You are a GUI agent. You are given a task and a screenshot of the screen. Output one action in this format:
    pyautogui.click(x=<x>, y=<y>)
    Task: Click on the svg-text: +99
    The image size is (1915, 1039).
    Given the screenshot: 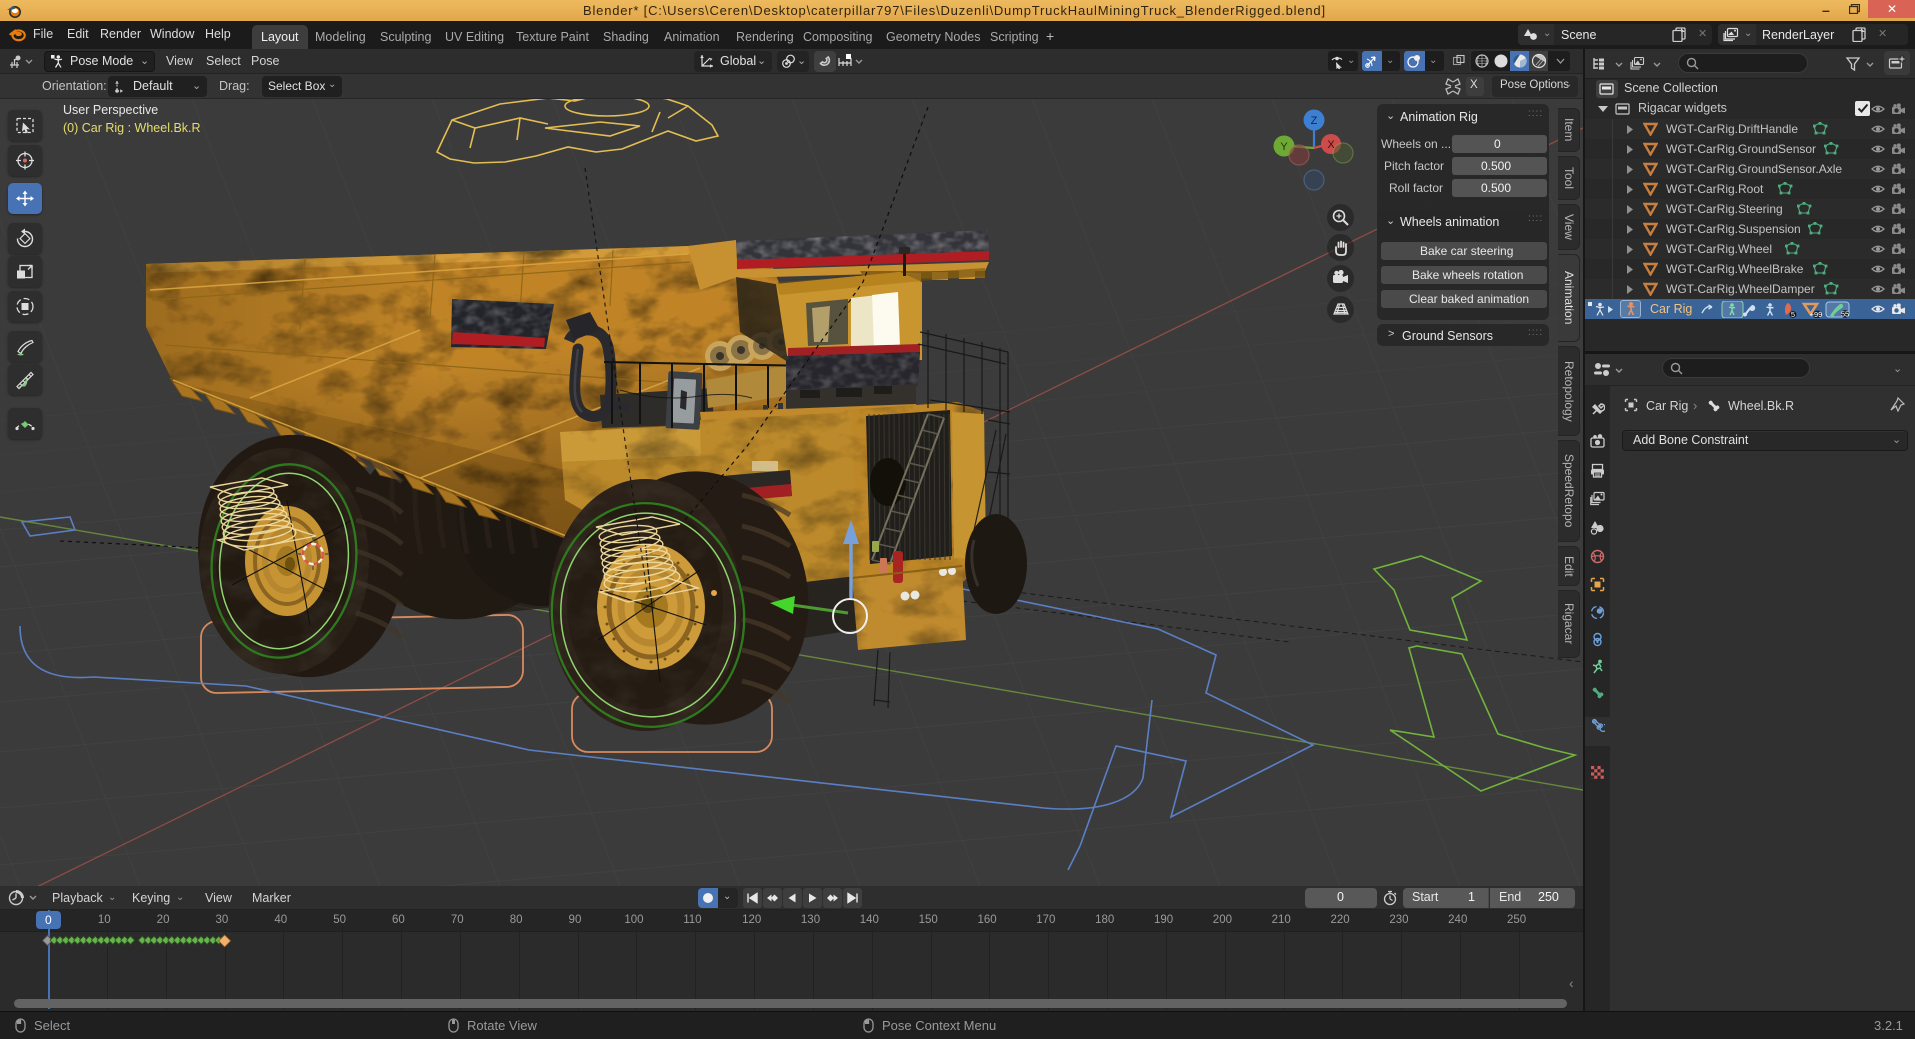 What is the action you would take?
    pyautogui.click(x=1816, y=314)
    